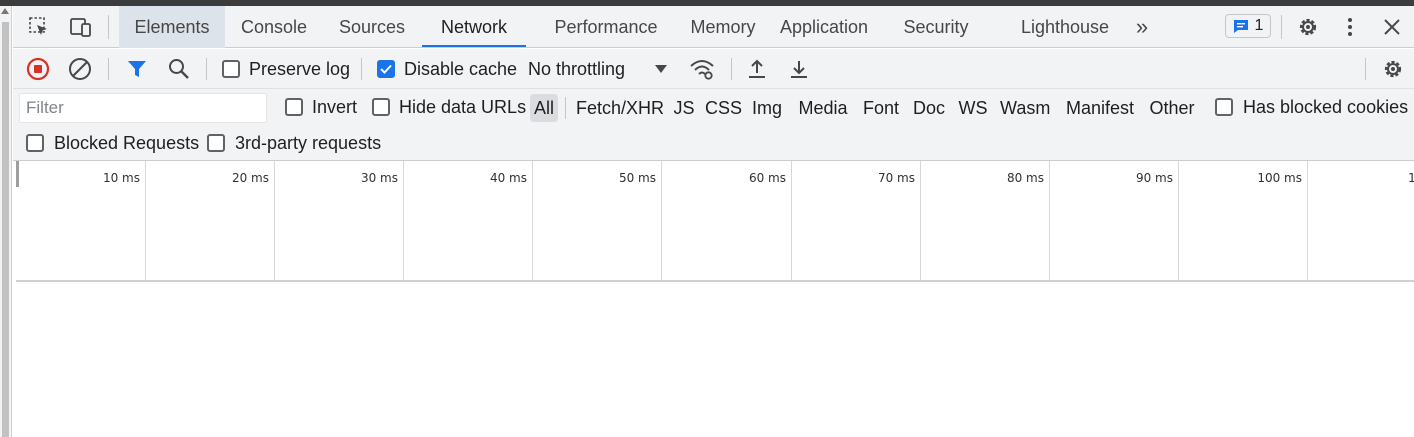 The image size is (1414, 437). I want to click on more-tabs-button: », so click(1142, 27).